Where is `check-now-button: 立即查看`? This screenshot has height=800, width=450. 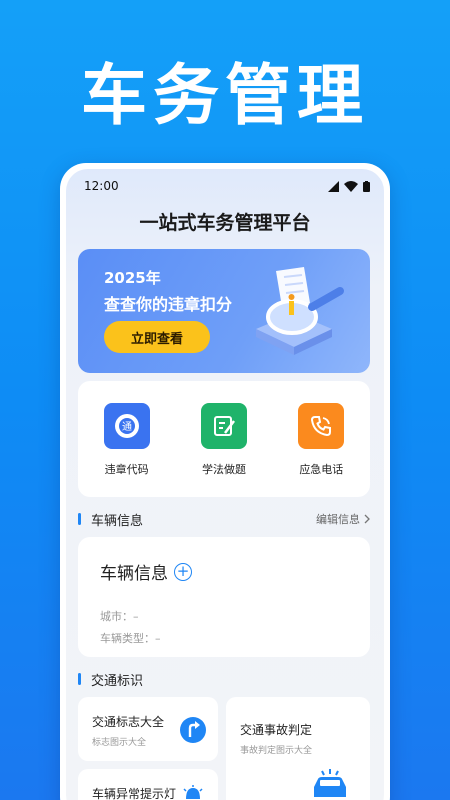 check-now-button: 立即查看 is located at coordinates (157, 337).